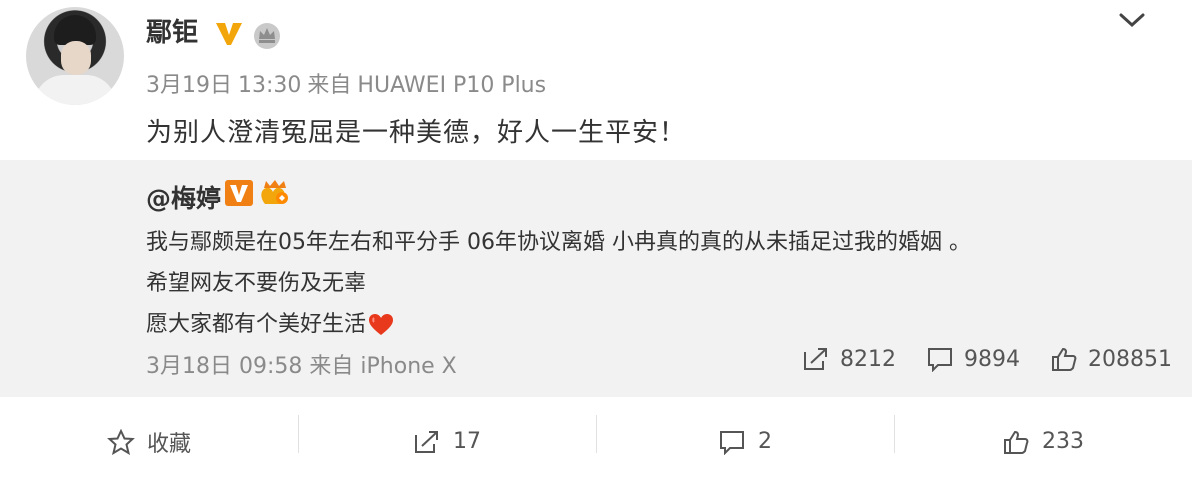 This screenshot has width=1192, height=486. Describe the element at coordinates (1130, 359) in the screenshot. I see `repost-like-count: 208851` at that location.